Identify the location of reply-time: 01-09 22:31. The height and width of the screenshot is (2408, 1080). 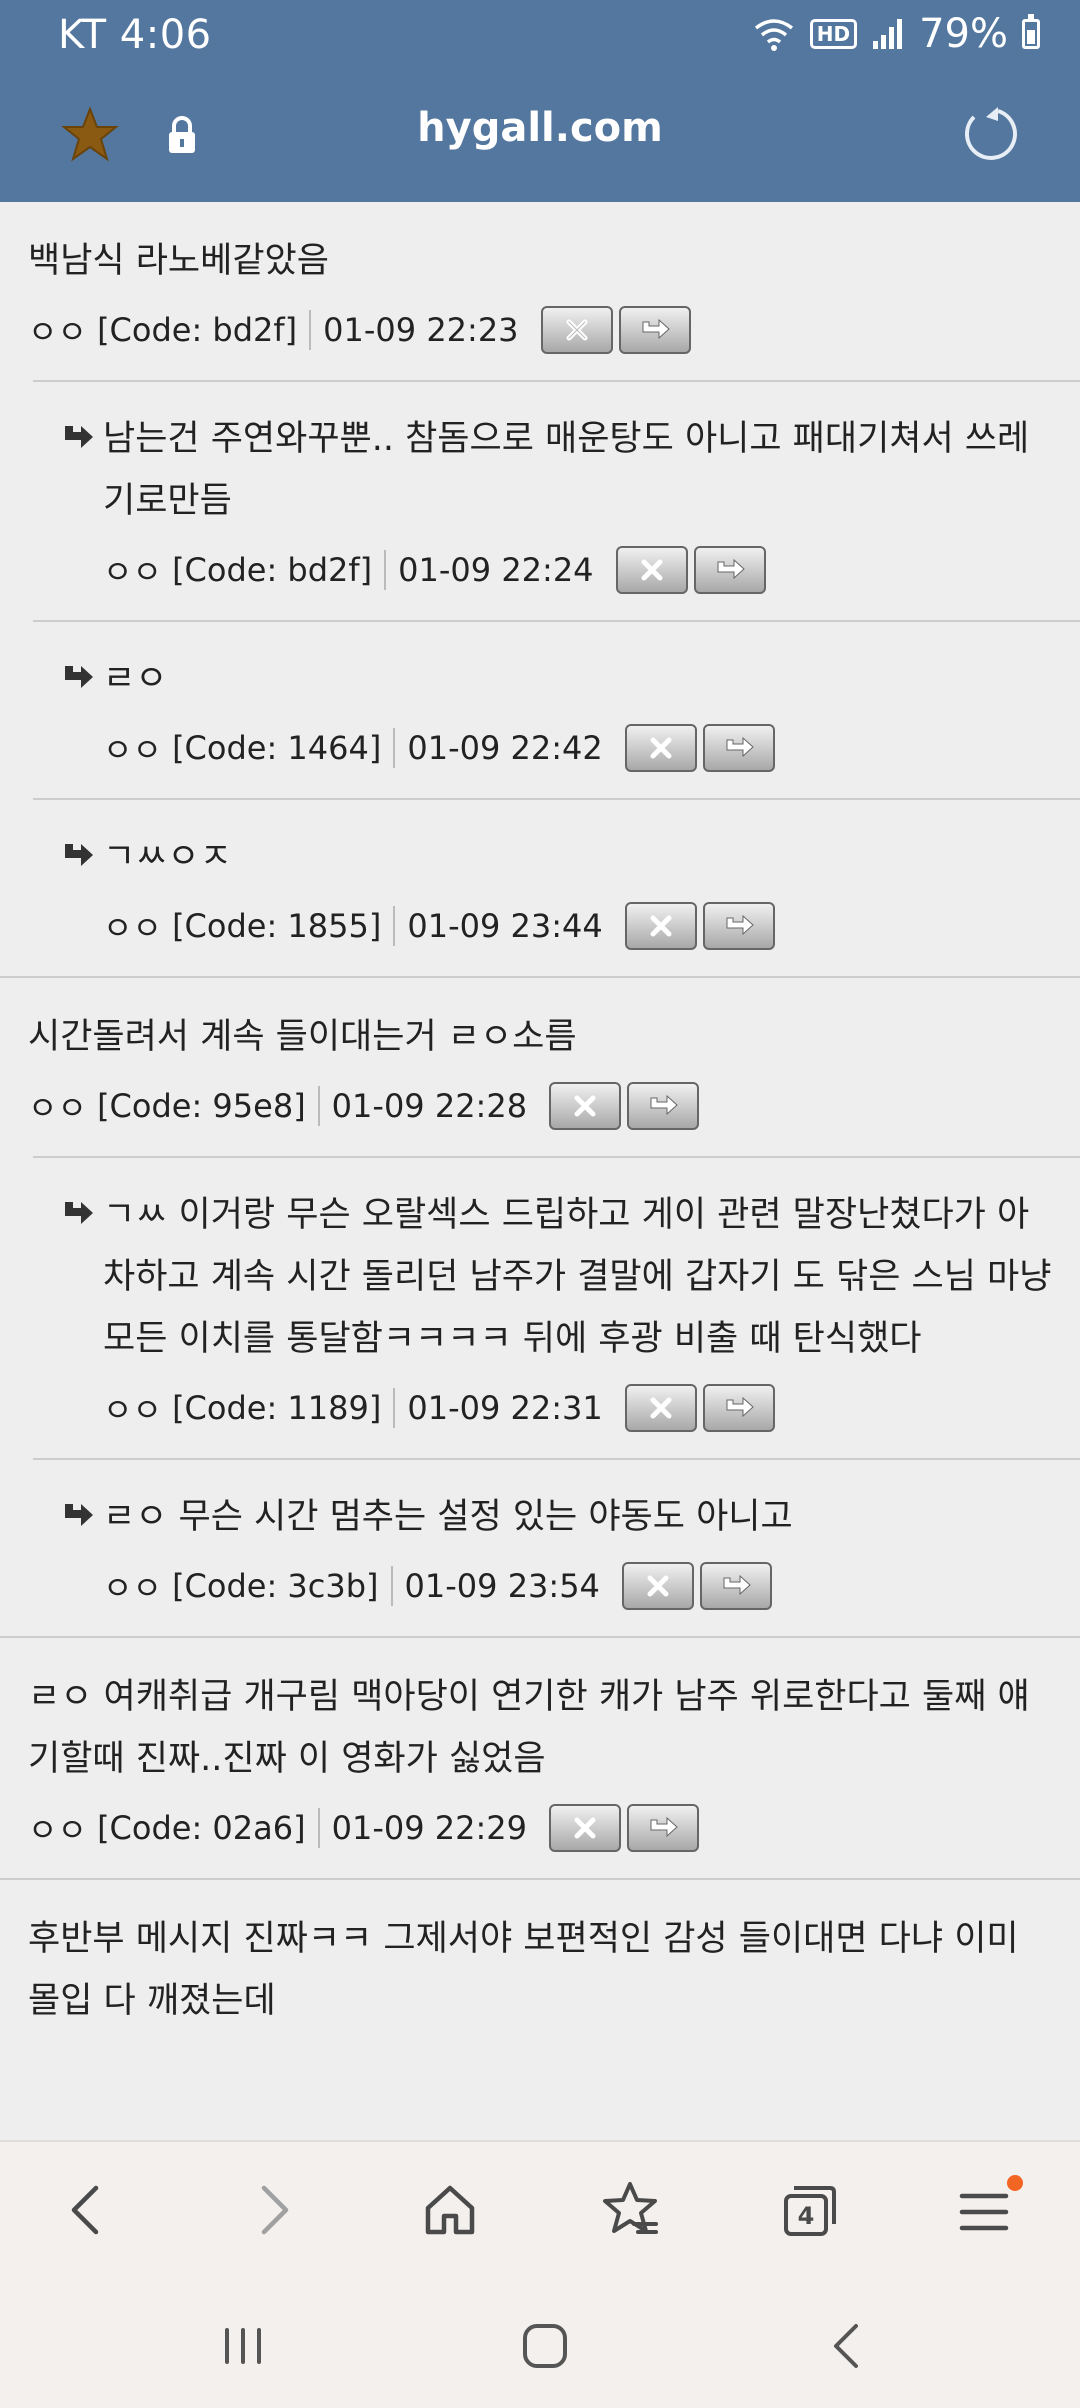
(505, 1408).